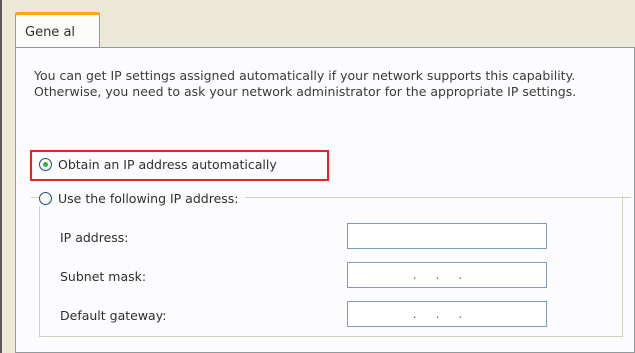  I want to click on use-following-ip-label: Use the following IP address:, so click(148, 198).